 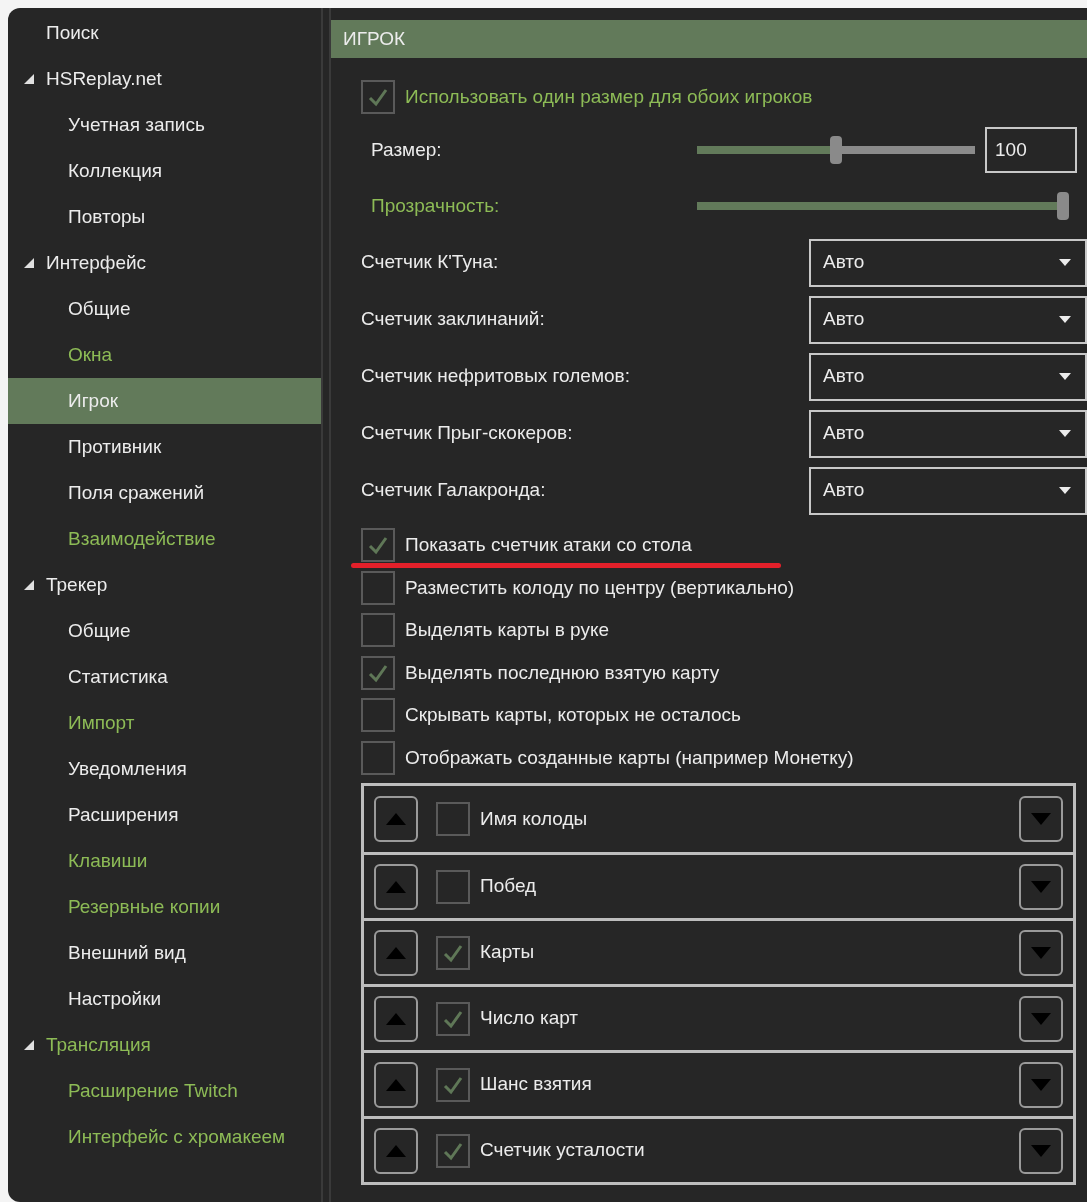 What do you see at coordinates (165, 217) in the screenshot?
I see `sidebar-item: Повторы` at bounding box center [165, 217].